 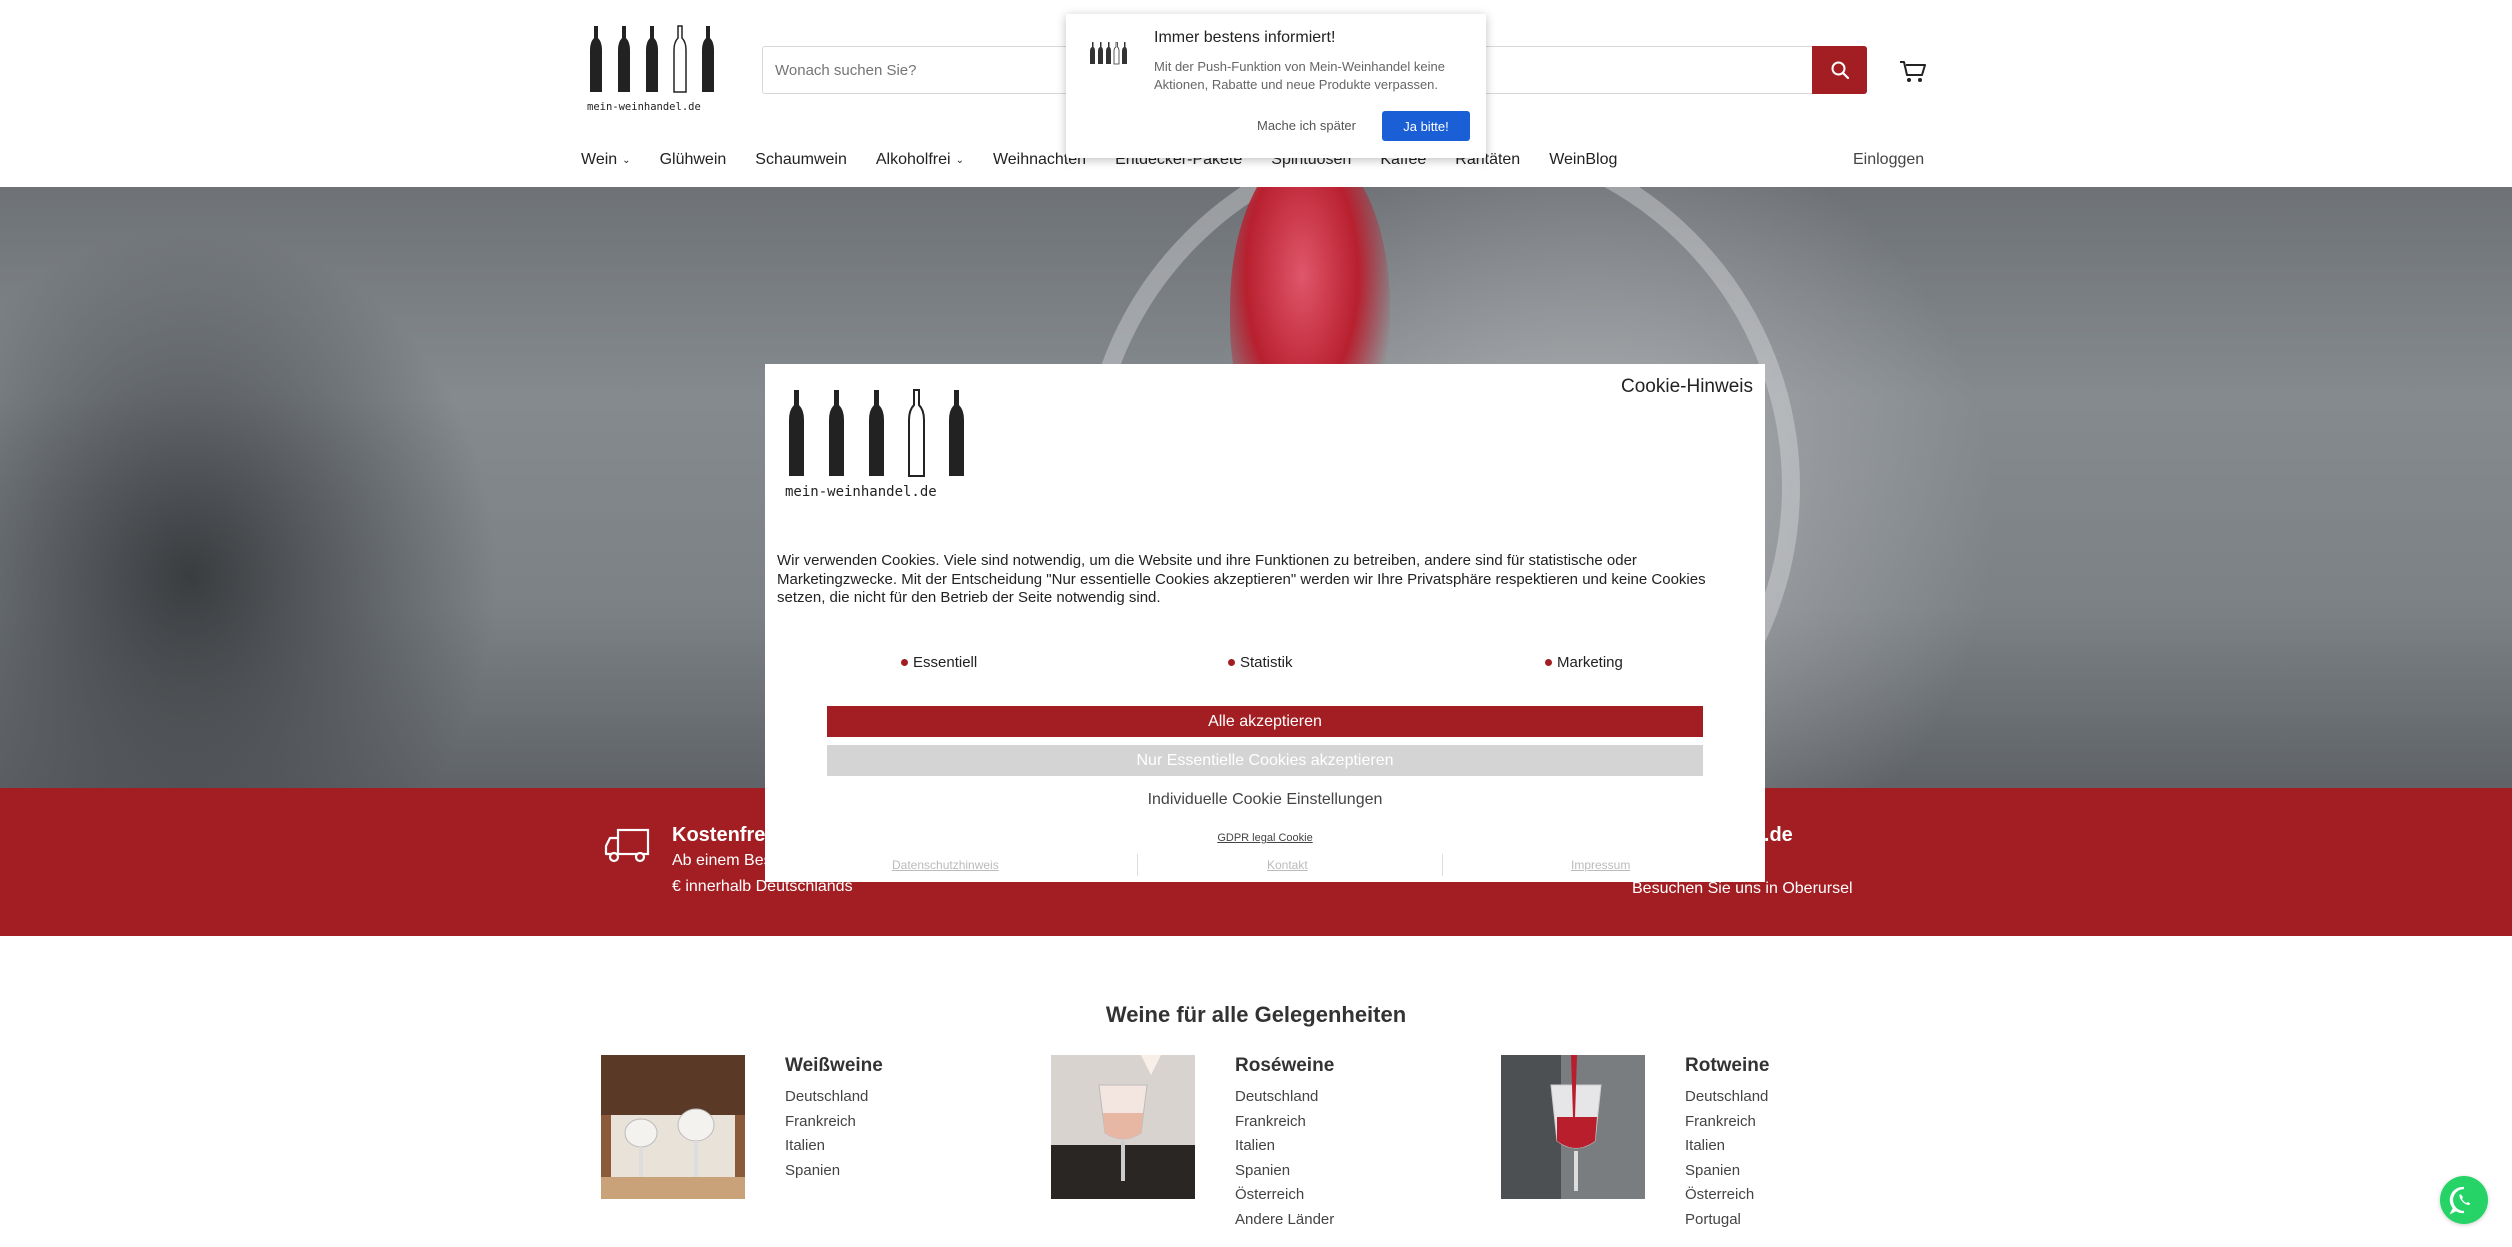 What do you see at coordinates (1265, 721) in the screenshot?
I see `accept-all-button: Alle akzeptieren` at bounding box center [1265, 721].